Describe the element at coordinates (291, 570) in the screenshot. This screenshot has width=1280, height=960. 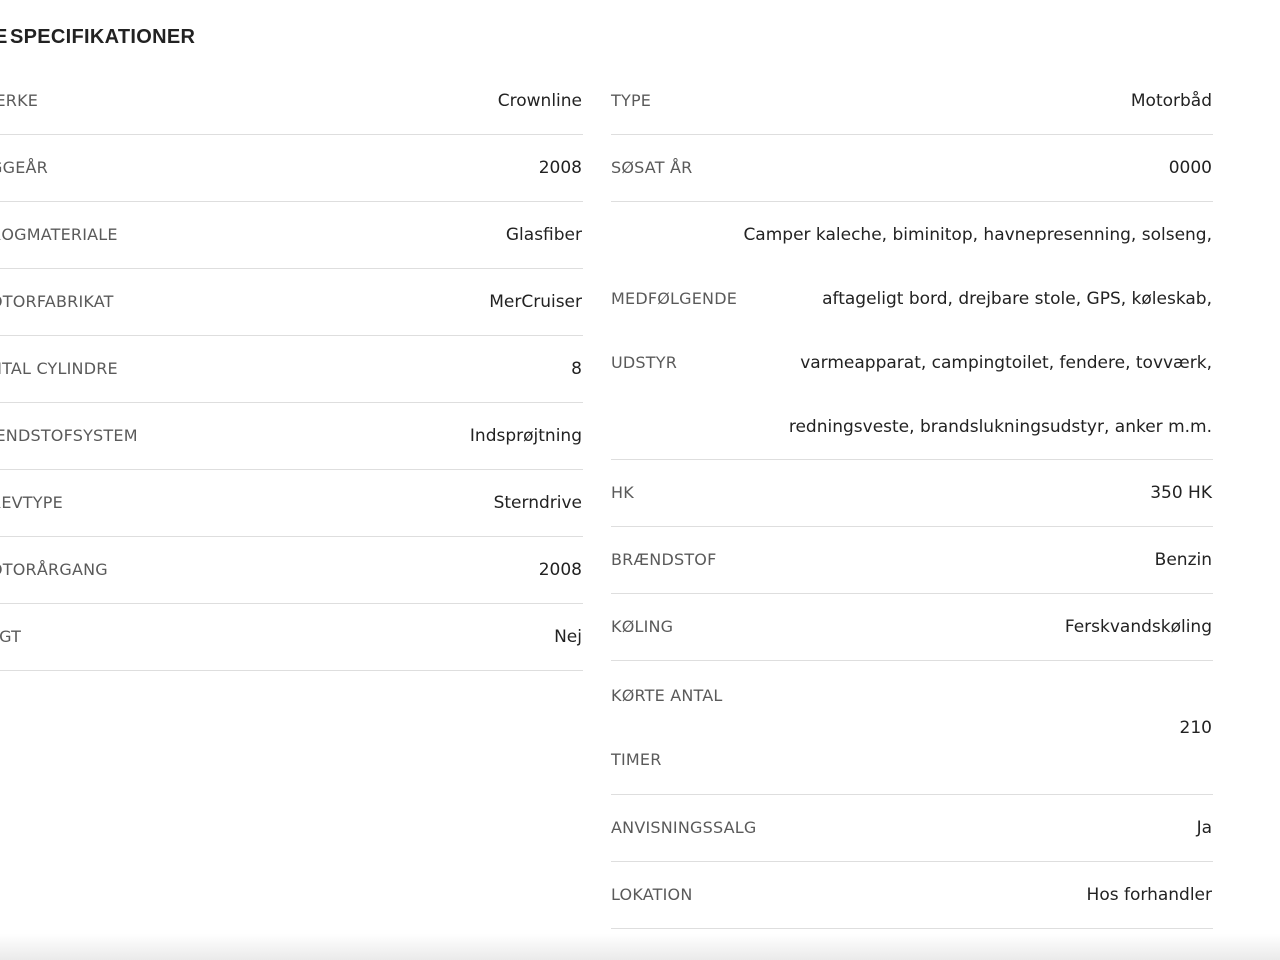
I see `spec-row-engine-year: OTORÅRGANG 2008` at that location.